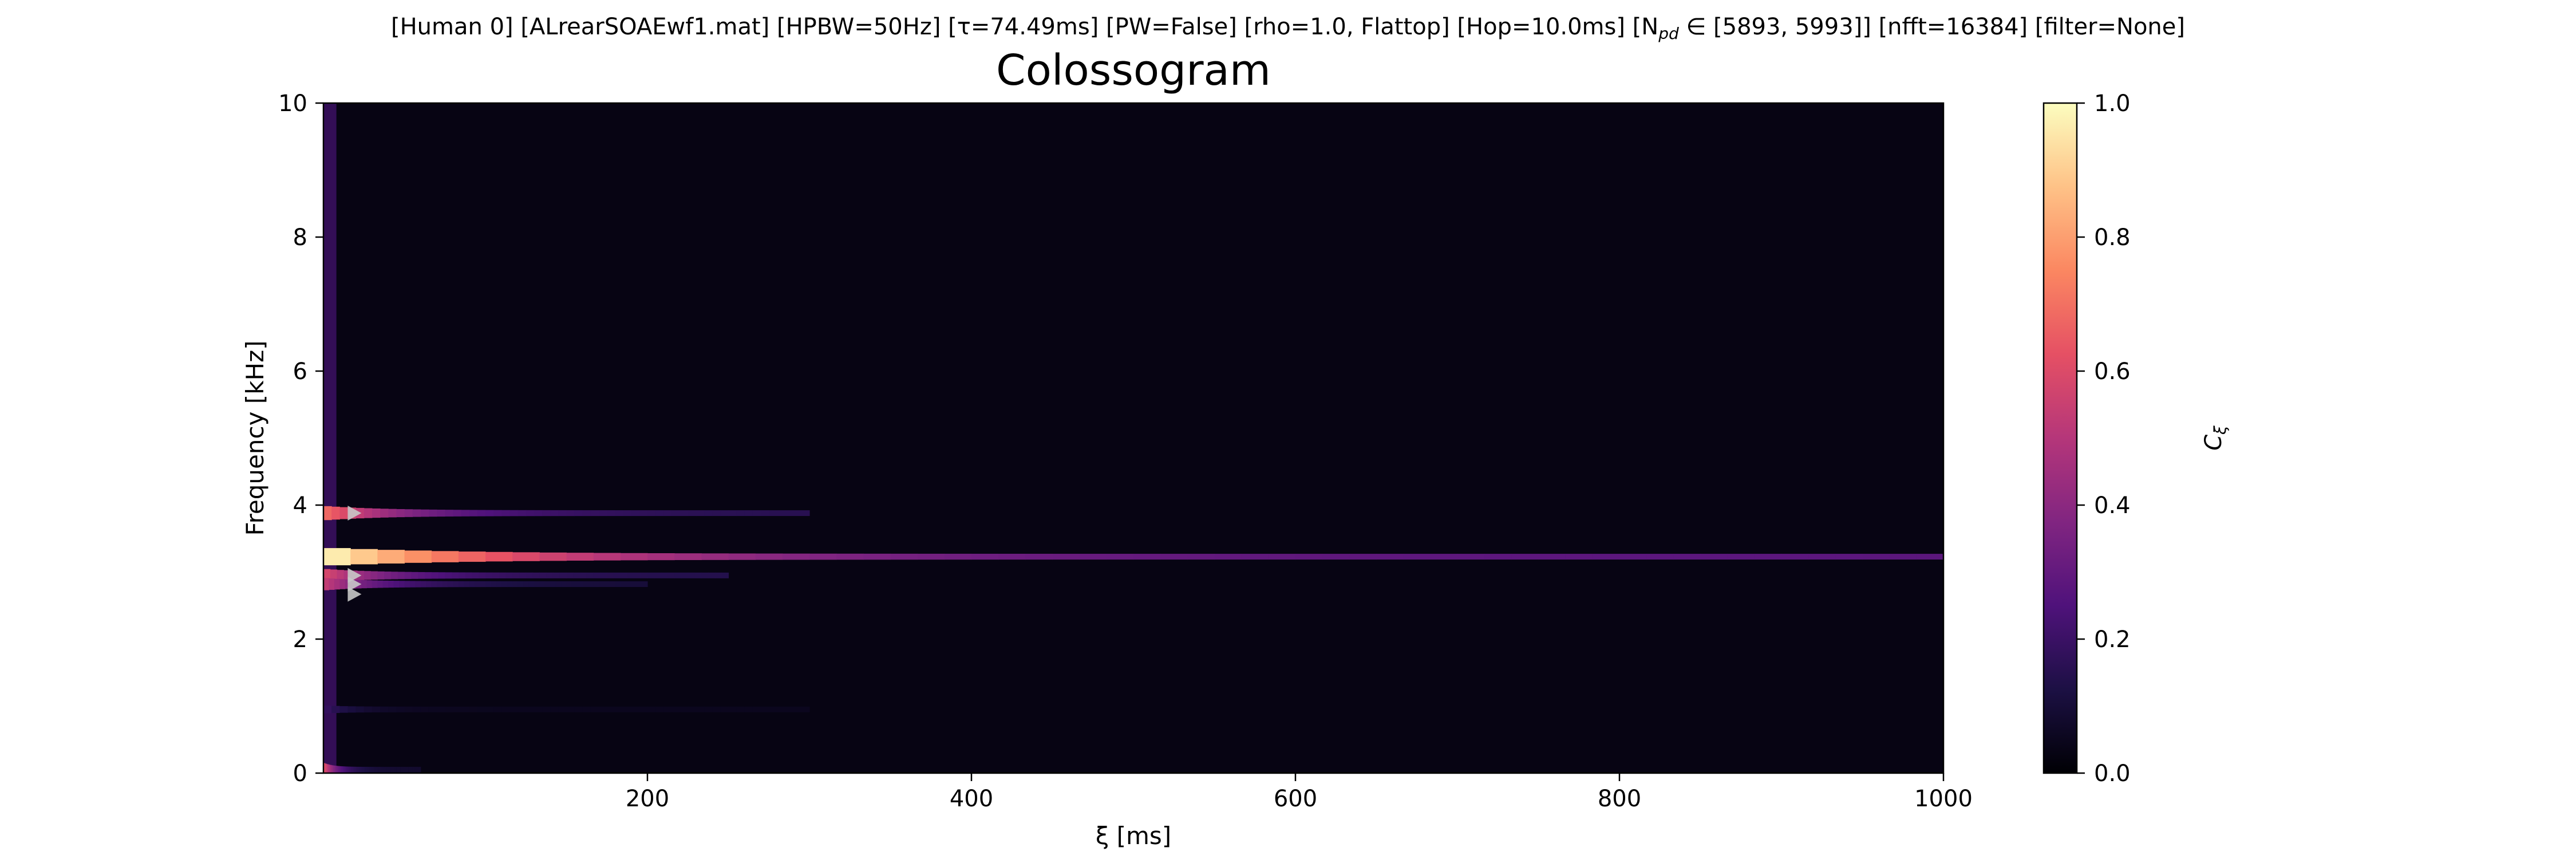  I want to click on colorbar-tick-label: 0.8, so click(2112, 237).